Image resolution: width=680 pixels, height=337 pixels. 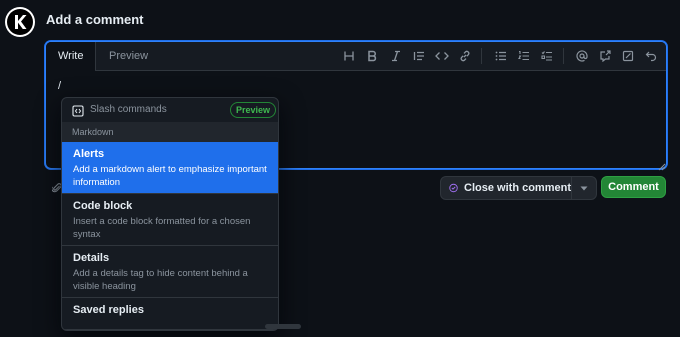 I want to click on italic-icon, so click(x=396, y=56).